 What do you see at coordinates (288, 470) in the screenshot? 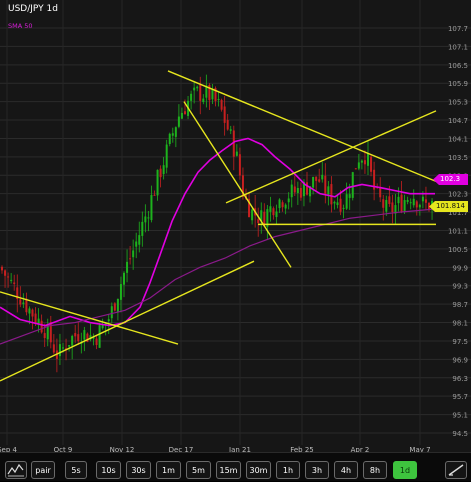
I see `timeframe-1h-button: 1h` at bounding box center [288, 470].